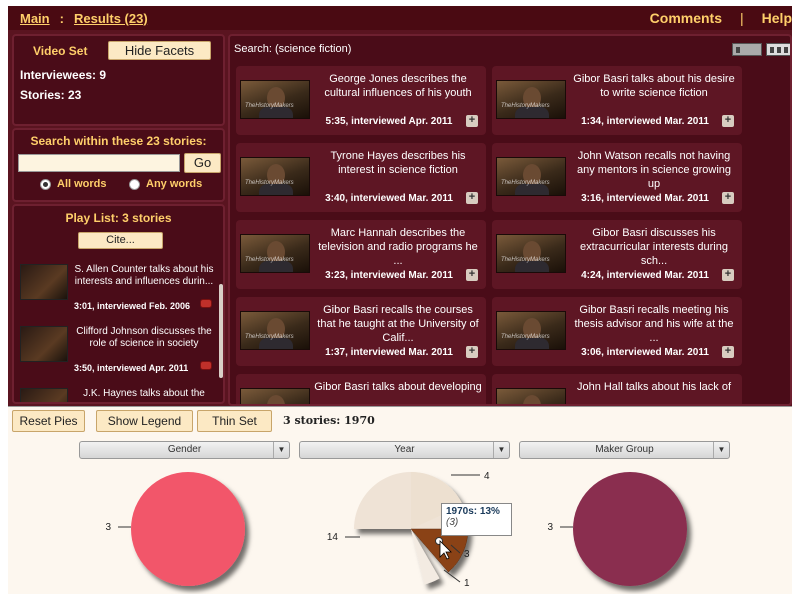  Describe the element at coordinates (747, 49) in the screenshot. I see `list-view-icon` at that location.